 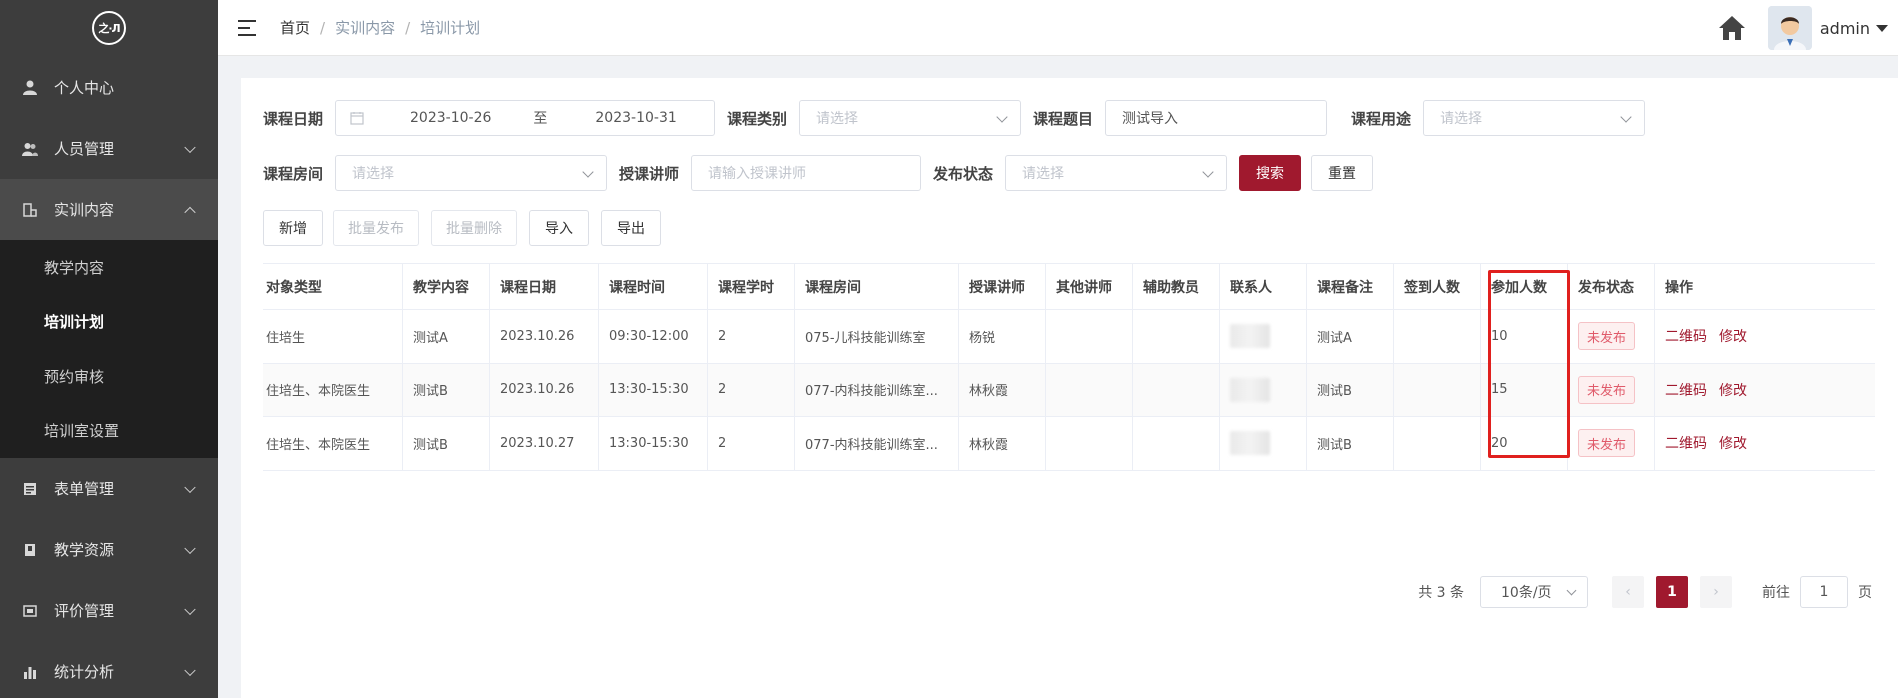 What do you see at coordinates (471, 173) in the screenshot?
I see `room-select: 请选择` at bounding box center [471, 173].